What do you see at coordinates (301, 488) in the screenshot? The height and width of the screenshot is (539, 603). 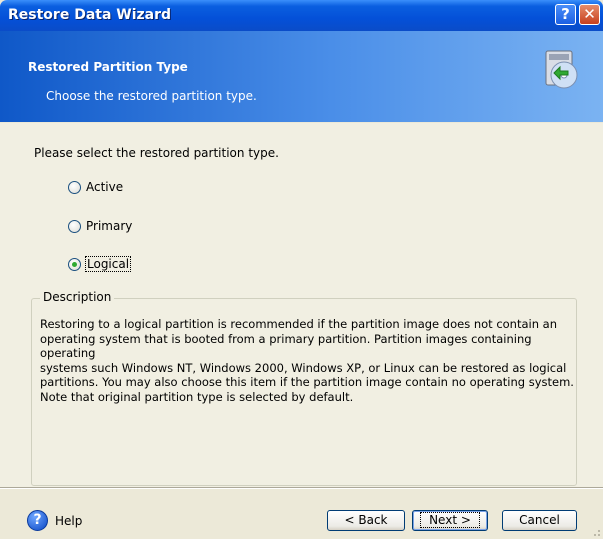 I see `footer-separator` at bounding box center [301, 488].